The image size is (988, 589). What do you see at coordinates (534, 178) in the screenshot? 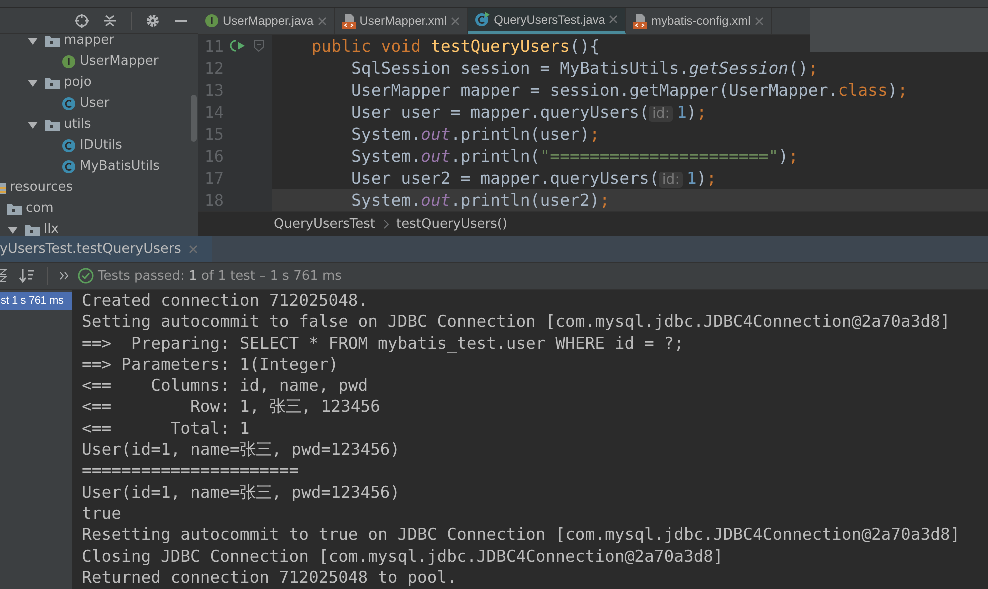
I see `code-line: User user2 = mapper.queryUsers( id: 1);` at bounding box center [534, 178].